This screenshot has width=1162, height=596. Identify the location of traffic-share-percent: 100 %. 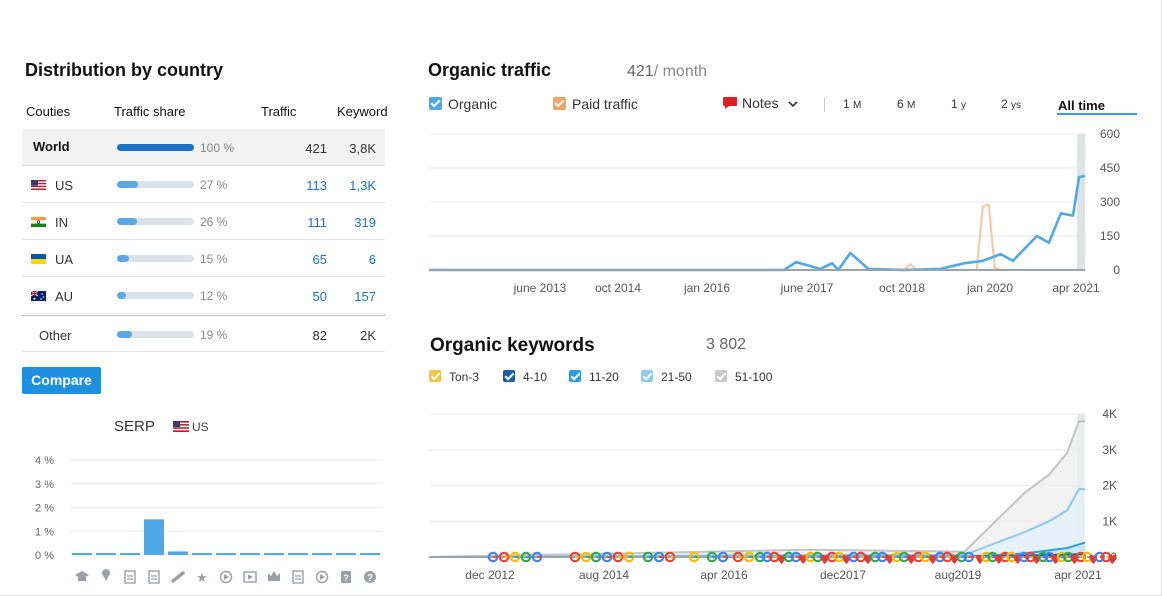
(217, 148).